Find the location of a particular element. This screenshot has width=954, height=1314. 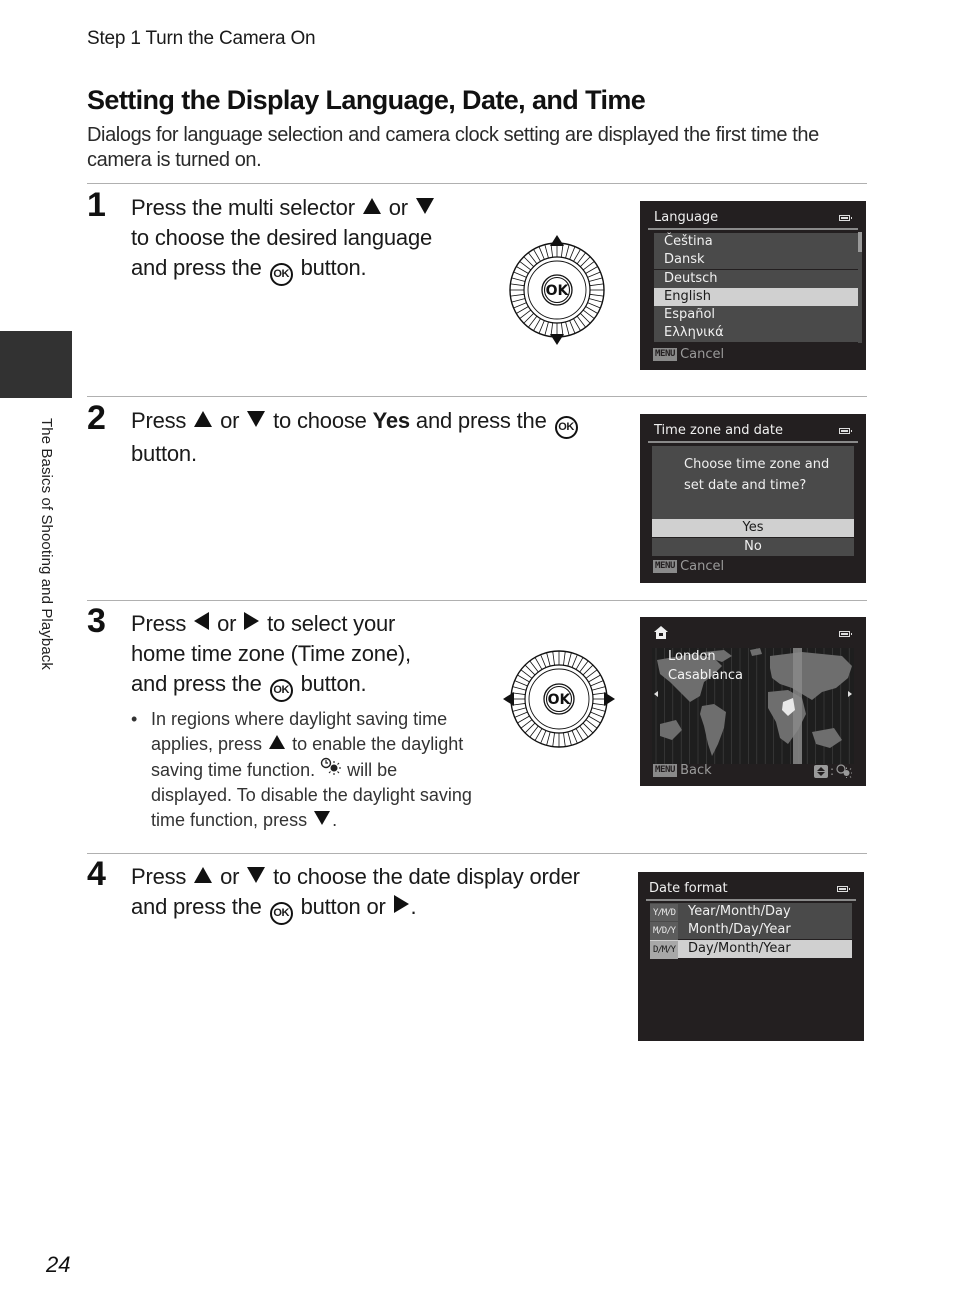

date-format-option: Y/M/D Year/Month/Day is located at coordinates (751, 912).